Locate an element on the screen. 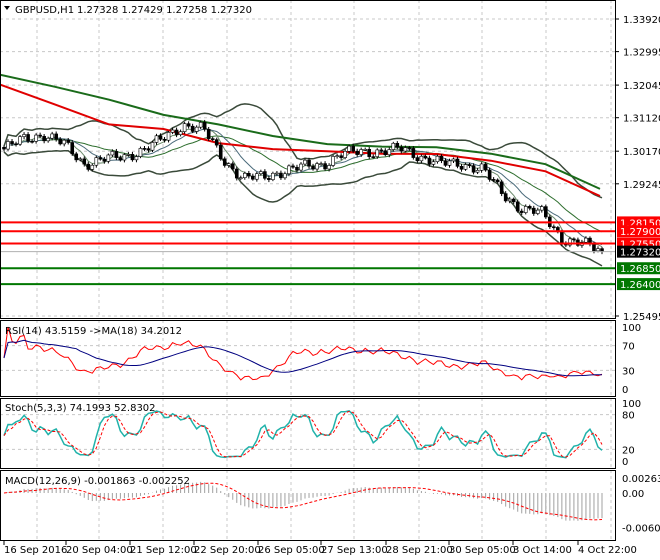 Image resolution: width=660 pixels, height=560 pixels. support-price-label: 1.26400 is located at coordinates (640, 285).